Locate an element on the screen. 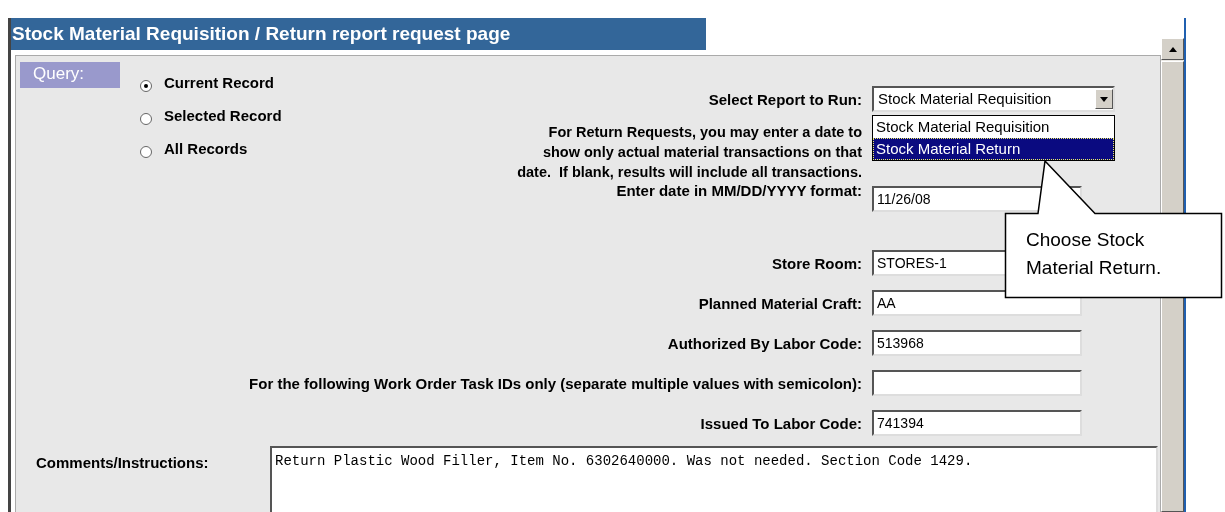  field-label: Comments/Instructions: is located at coordinates (122, 463).